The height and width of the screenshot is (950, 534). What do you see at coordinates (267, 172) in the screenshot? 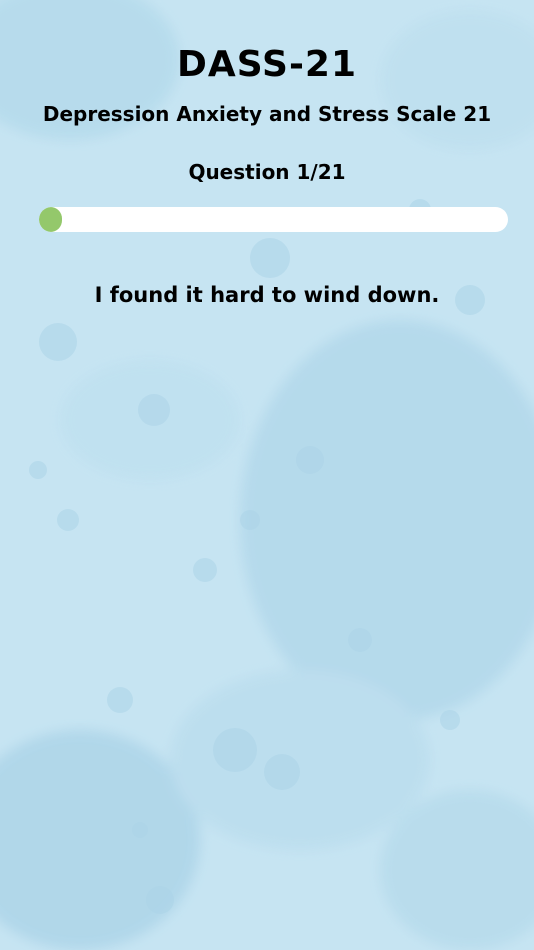
I see `question-counter: Question 1/21` at bounding box center [267, 172].